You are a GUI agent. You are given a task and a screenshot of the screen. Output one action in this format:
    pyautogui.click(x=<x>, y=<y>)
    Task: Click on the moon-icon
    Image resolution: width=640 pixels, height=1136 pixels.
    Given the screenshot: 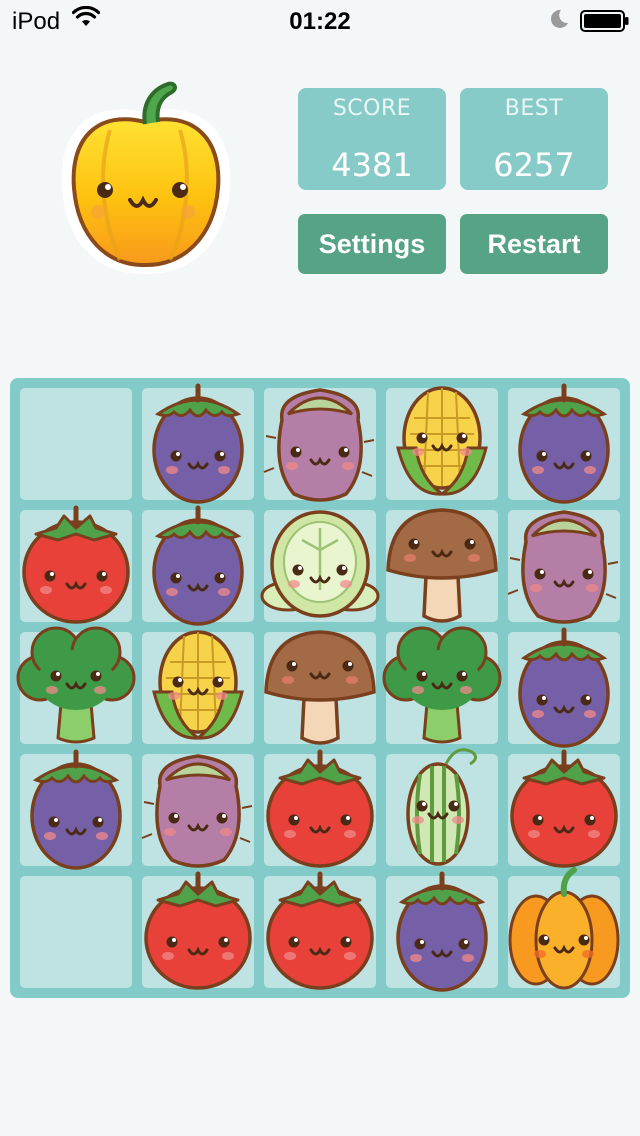 What is the action you would take?
    pyautogui.click(x=559, y=18)
    